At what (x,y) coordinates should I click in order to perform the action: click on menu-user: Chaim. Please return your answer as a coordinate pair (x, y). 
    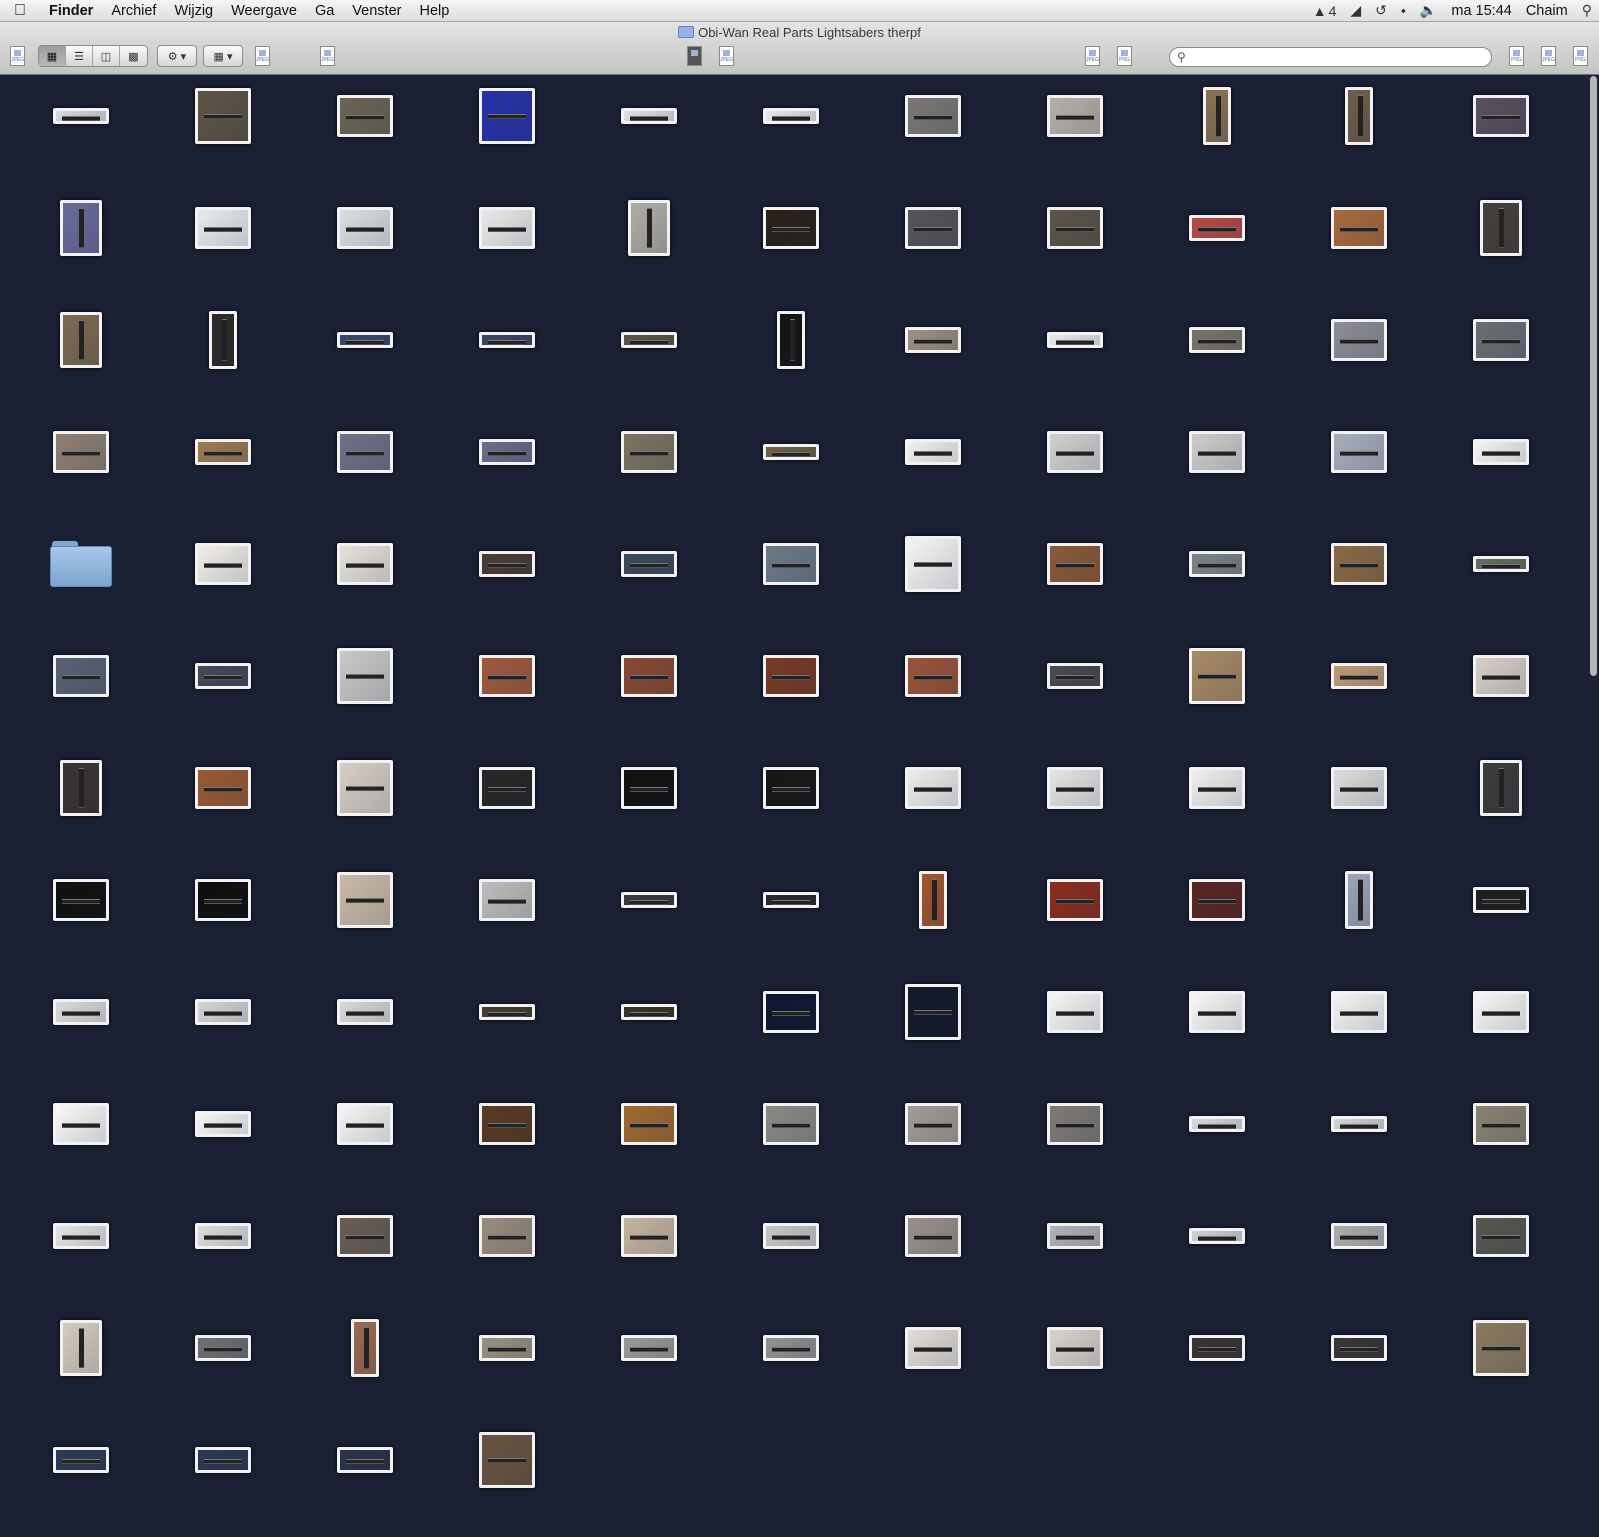
    Looking at the image, I should click on (1547, 11).